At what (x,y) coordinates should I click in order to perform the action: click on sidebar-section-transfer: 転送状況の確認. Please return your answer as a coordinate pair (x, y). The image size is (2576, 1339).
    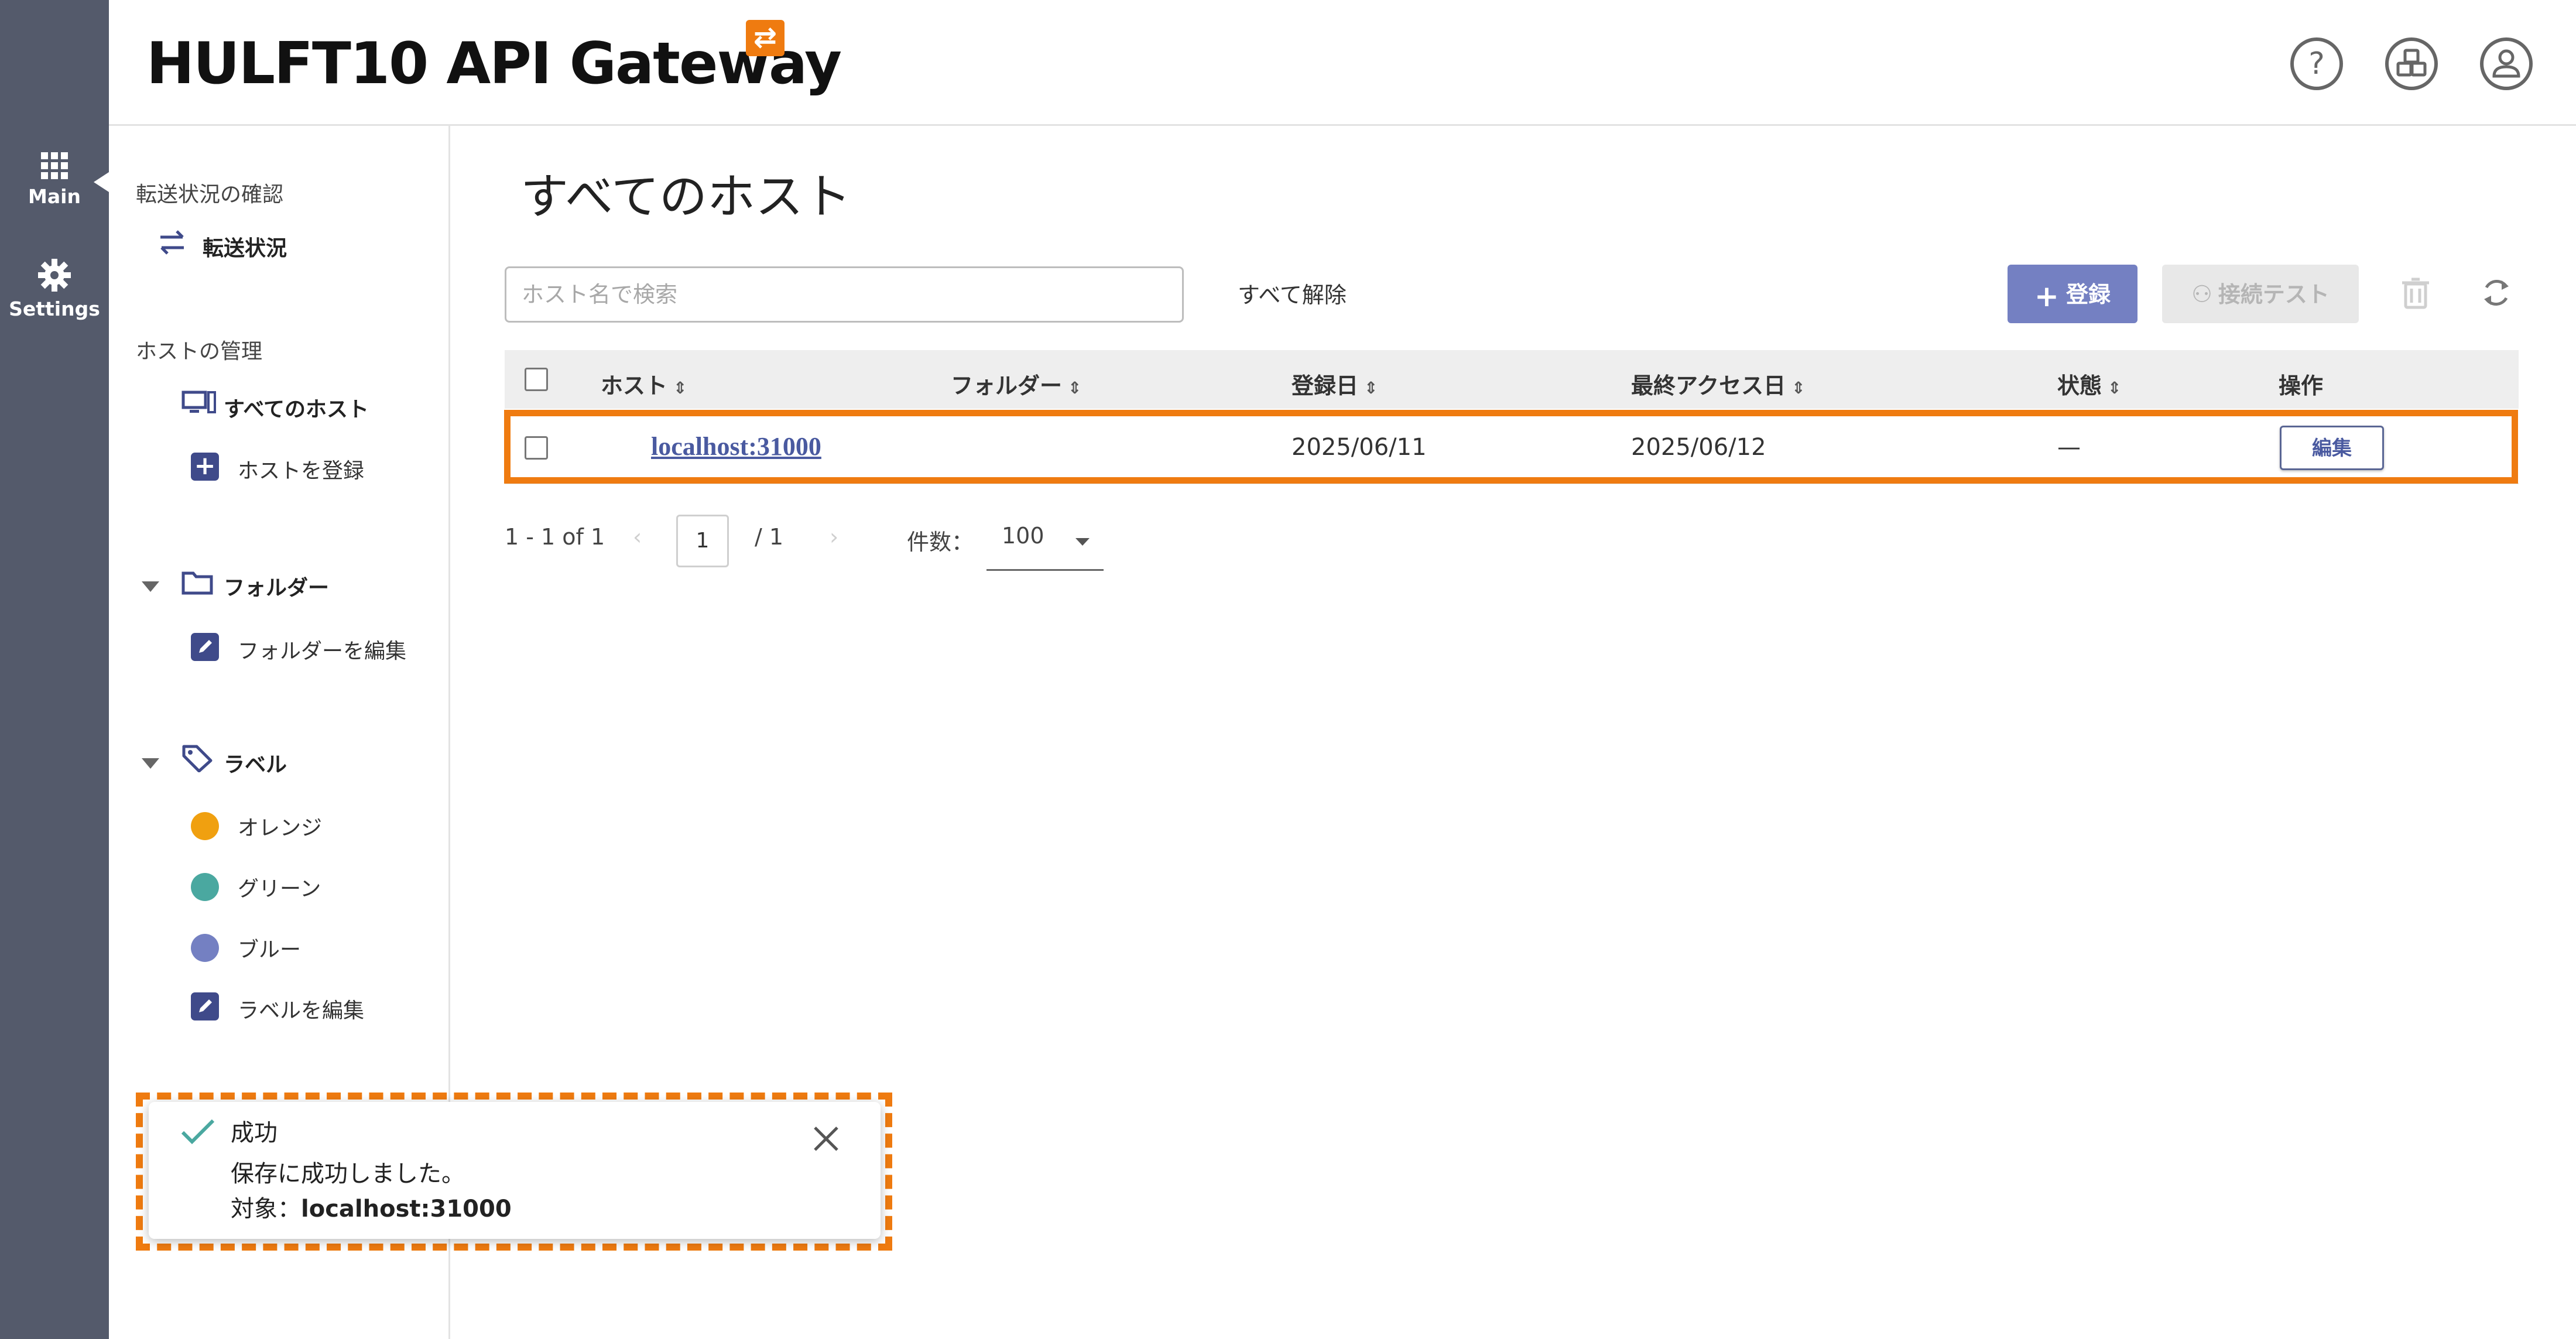
    Looking at the image, I should click on (210, 195).